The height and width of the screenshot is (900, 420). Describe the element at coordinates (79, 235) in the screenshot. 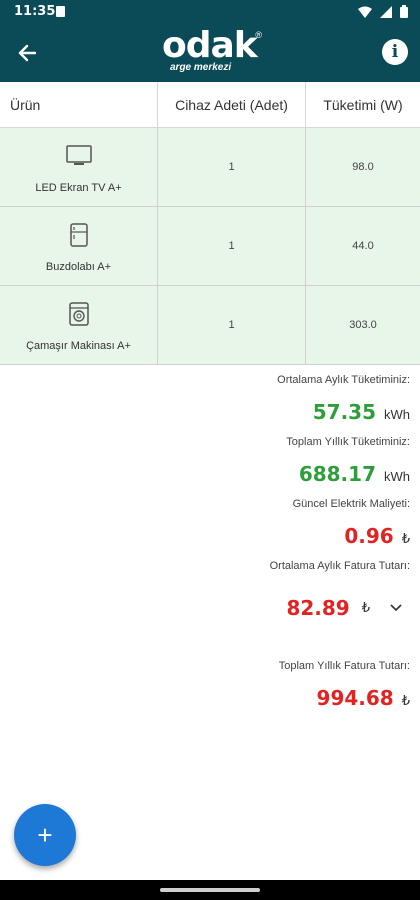

I see `fridge-icon` at that location.